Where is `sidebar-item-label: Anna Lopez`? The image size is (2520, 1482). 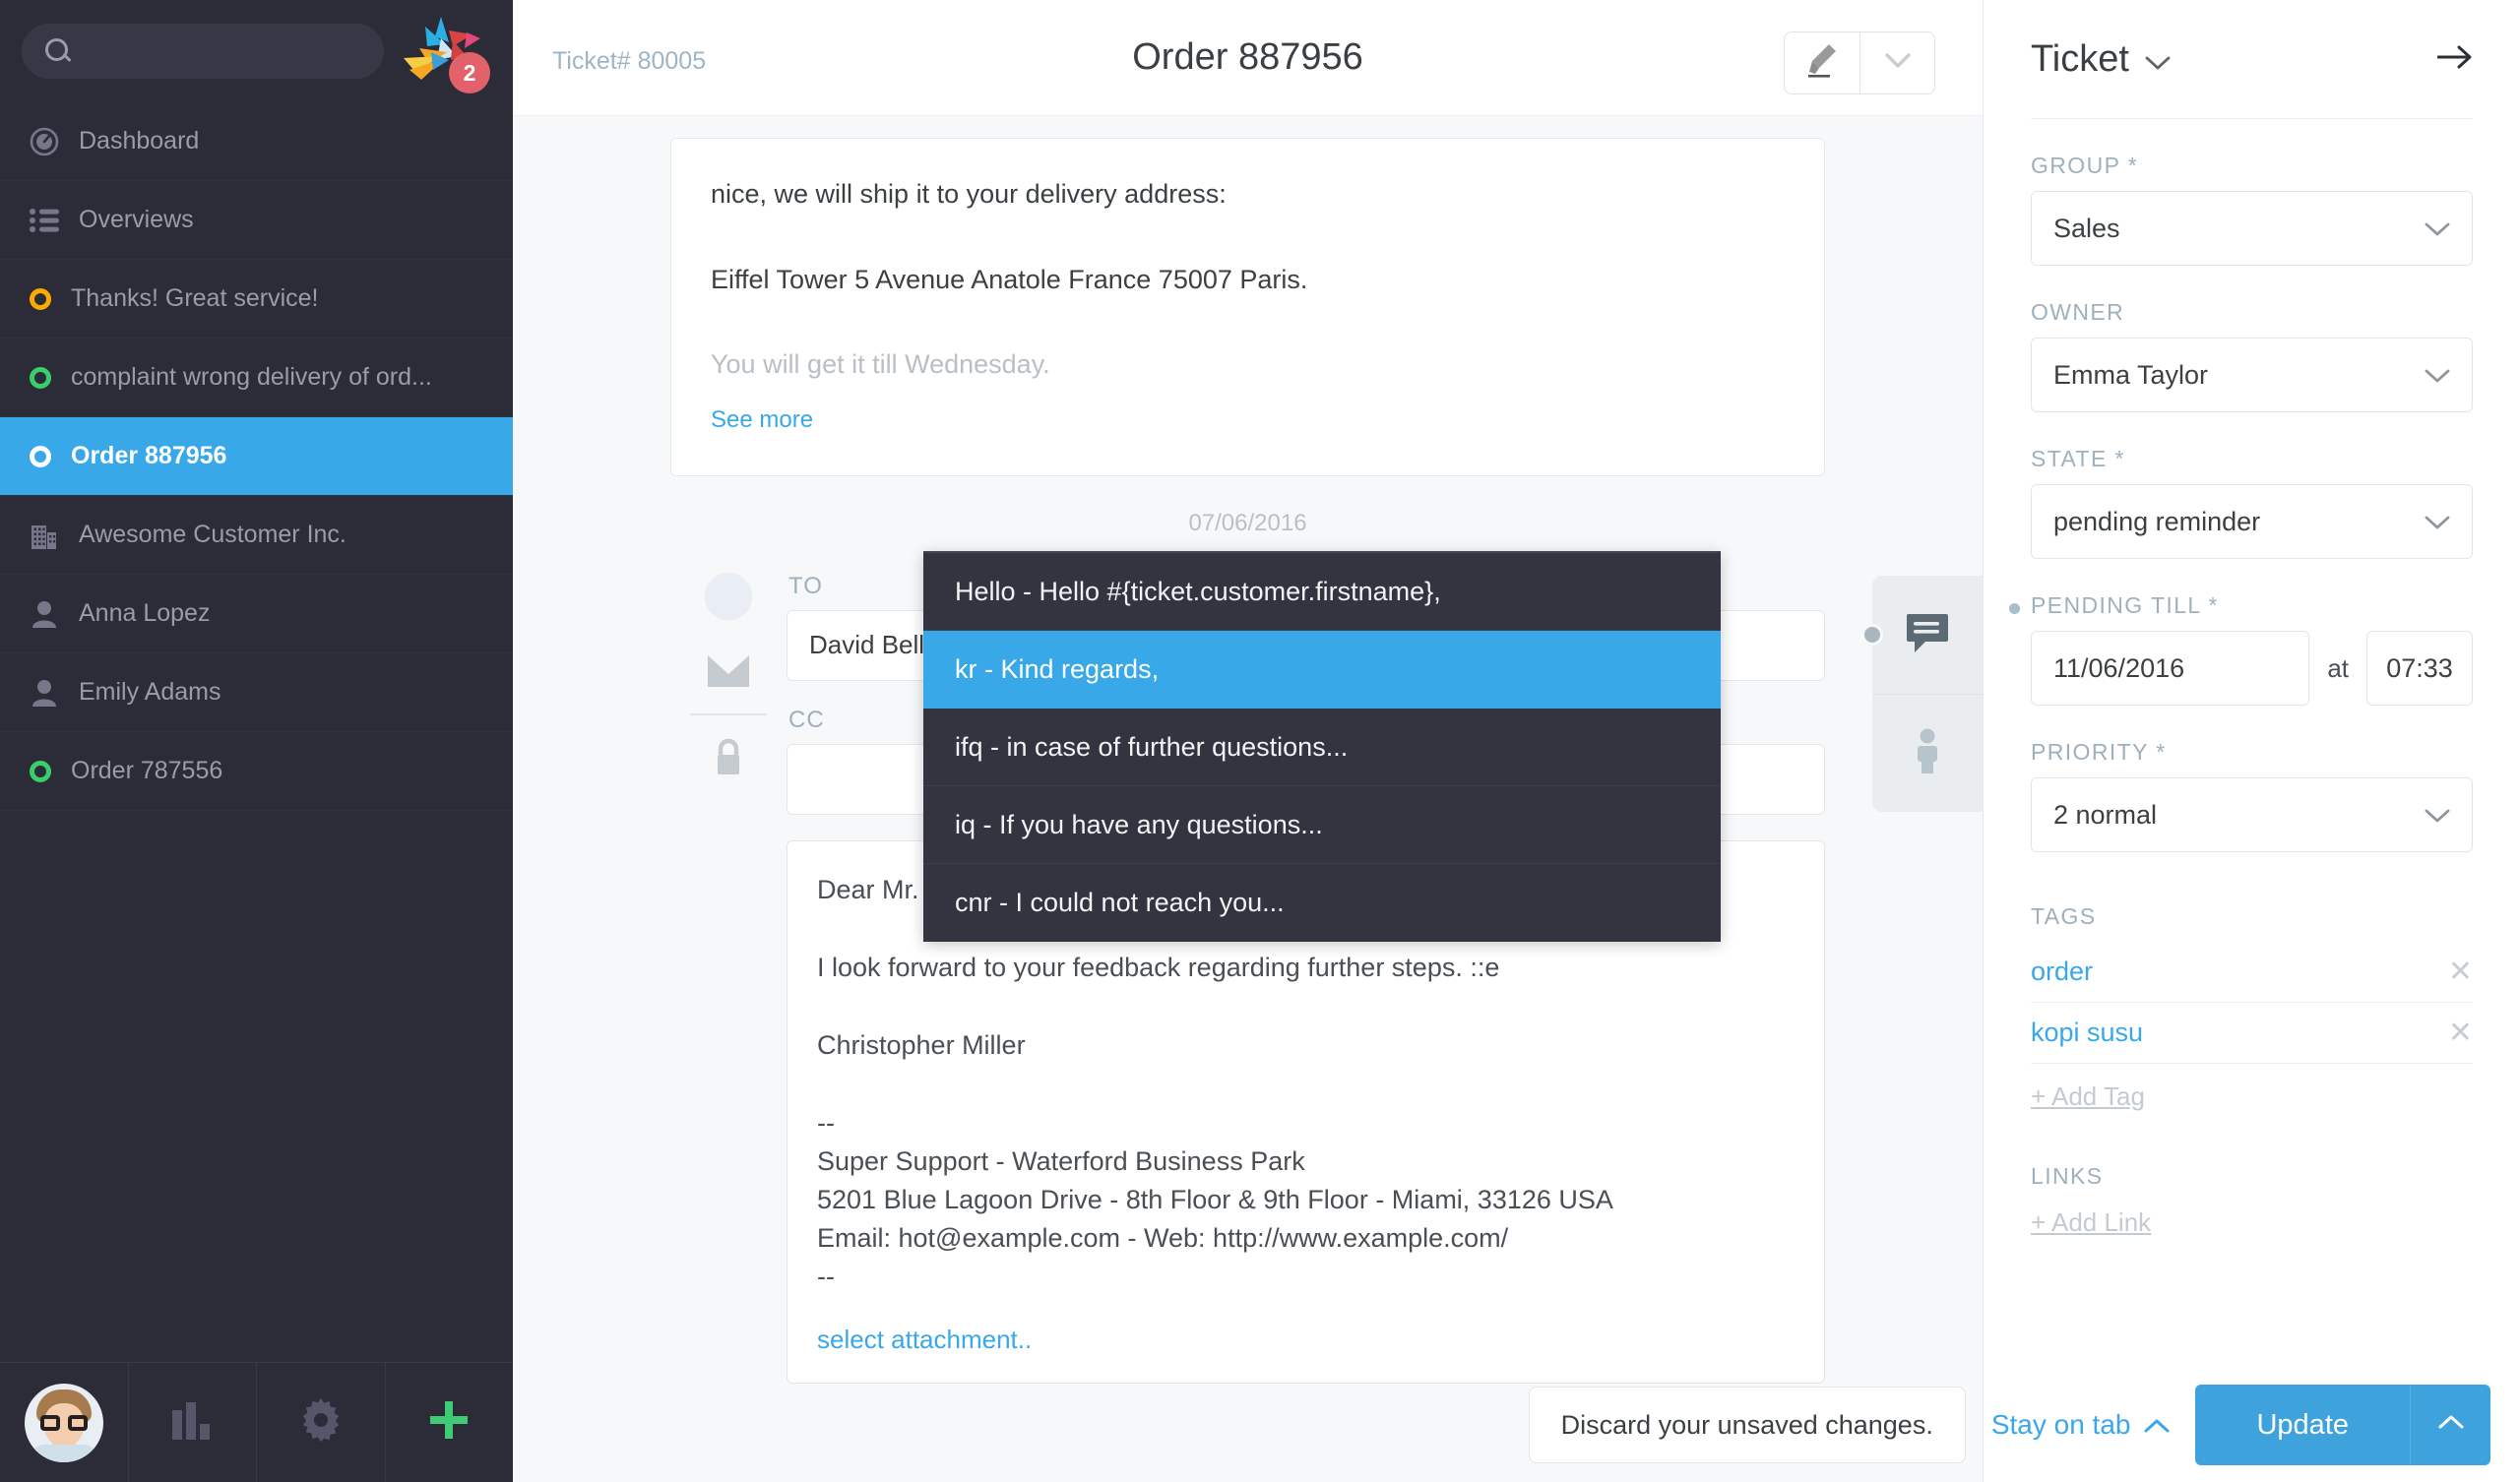
sidebar-item-label: Anna Lopez is located at coordinates (145, 613).